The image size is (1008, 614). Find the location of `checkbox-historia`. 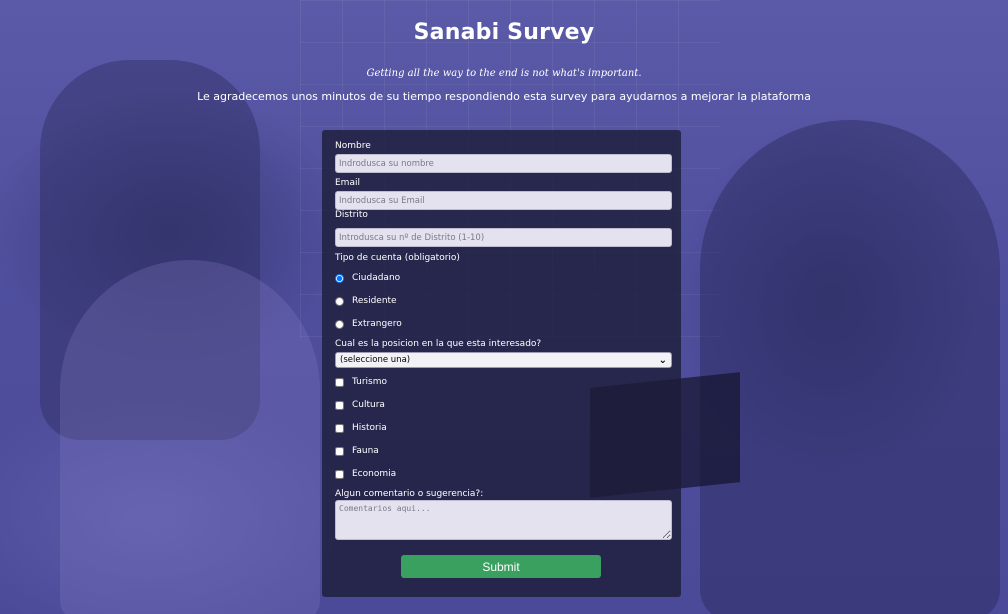

checkbox-historia is located at coordinates (339, 428).